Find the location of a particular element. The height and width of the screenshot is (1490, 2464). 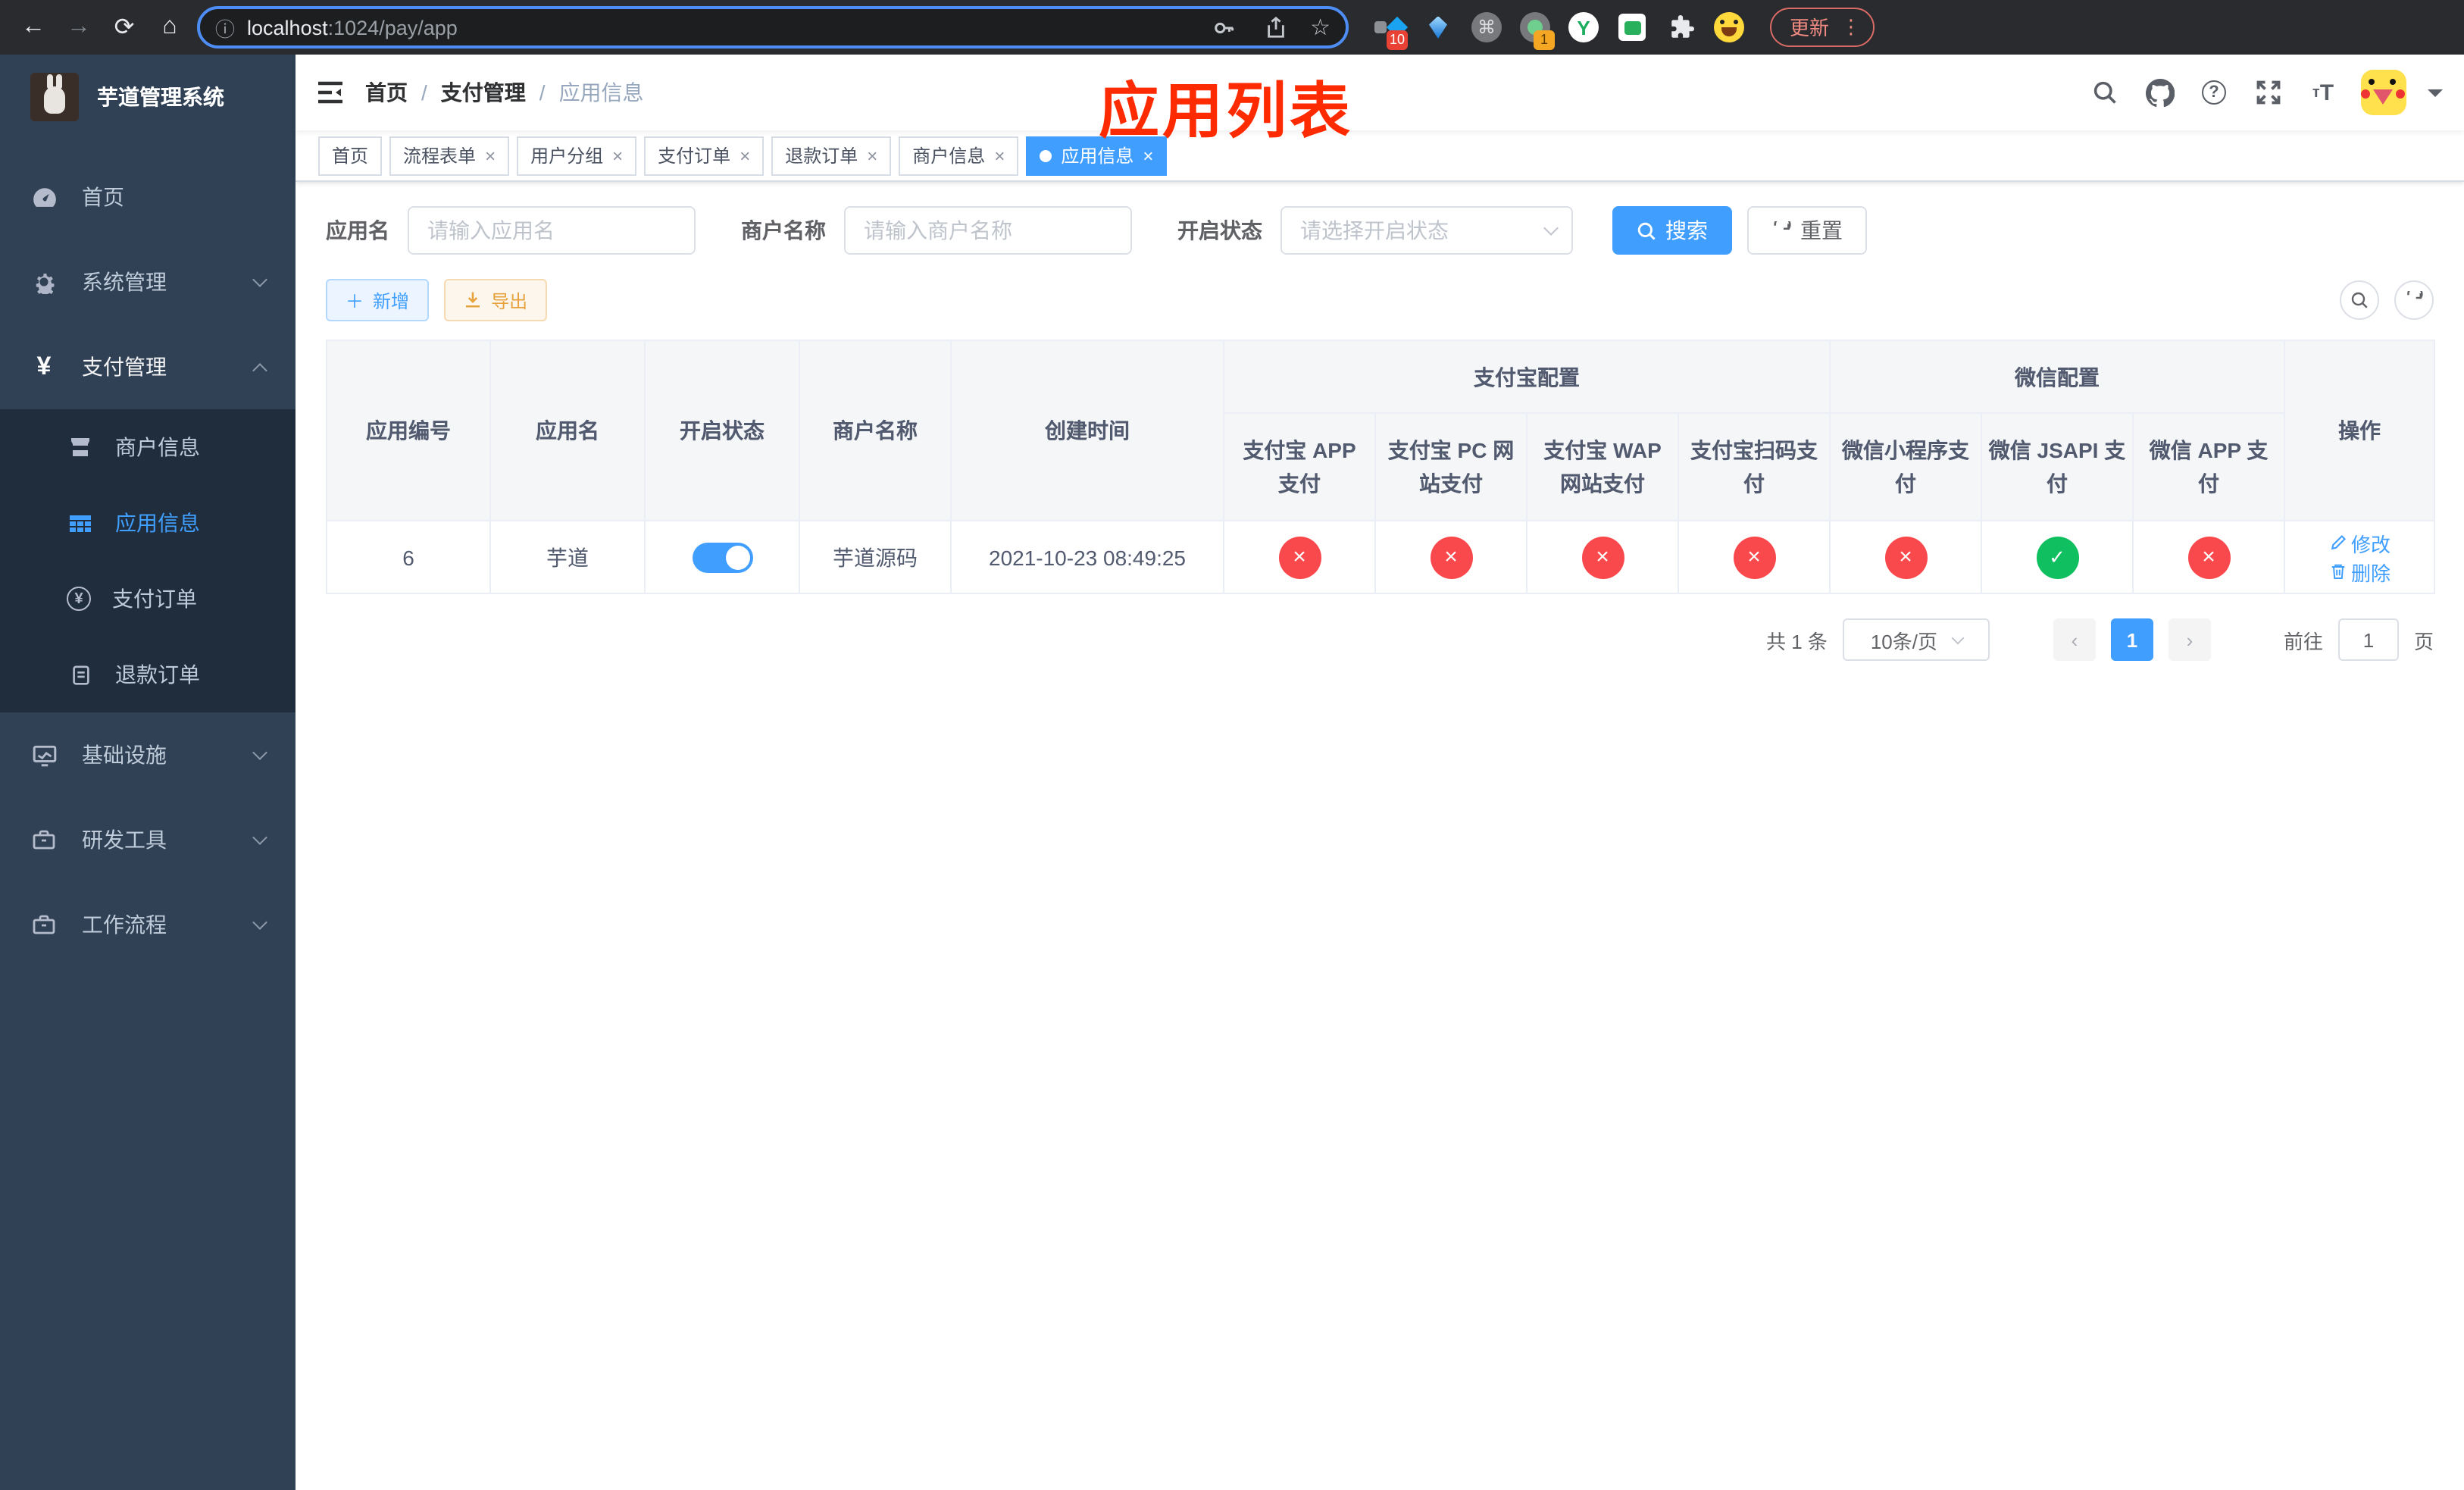

monitor-chart-icon is located at coordinates (44, 754).